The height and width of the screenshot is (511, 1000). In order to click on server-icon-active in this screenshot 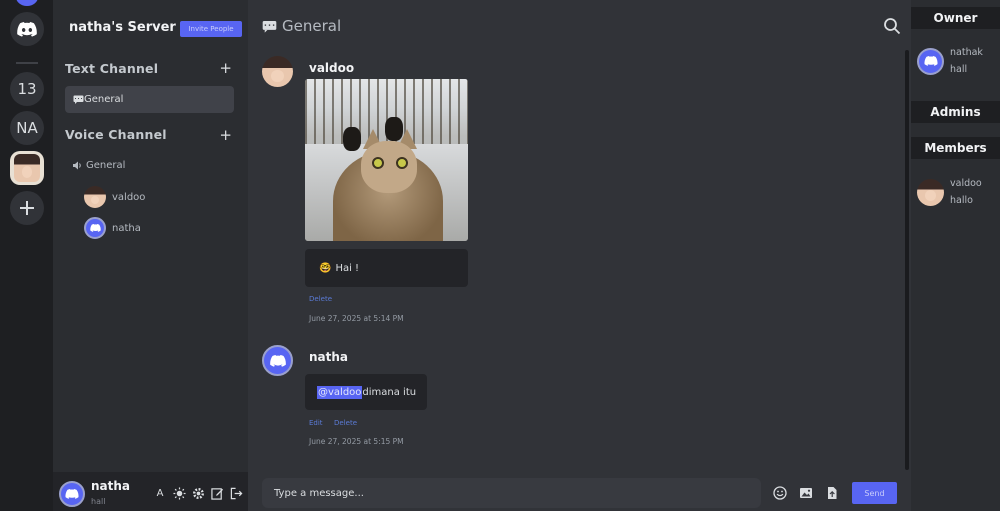, I will do `click(27, 168)`.